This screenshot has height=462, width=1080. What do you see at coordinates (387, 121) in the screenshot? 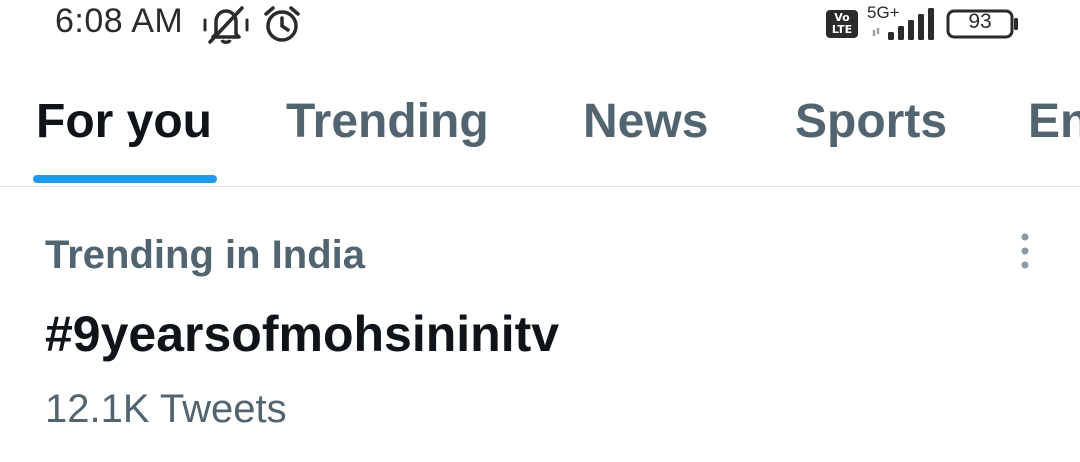
I see `tab-trending: Trending` at bounding box center [387, 121].